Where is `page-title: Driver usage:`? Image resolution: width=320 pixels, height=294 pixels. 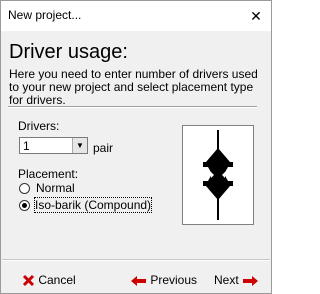
page-title: Driver usage: is located at coordinates (68, 52).